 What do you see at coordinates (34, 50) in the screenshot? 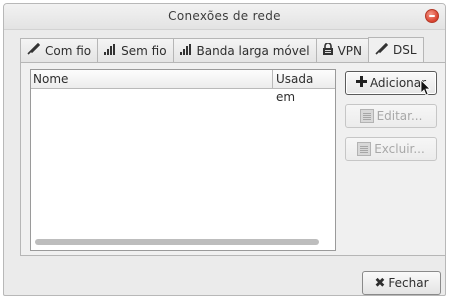
I see `ethernet-plug-icon` at bounding box center [34, 50].